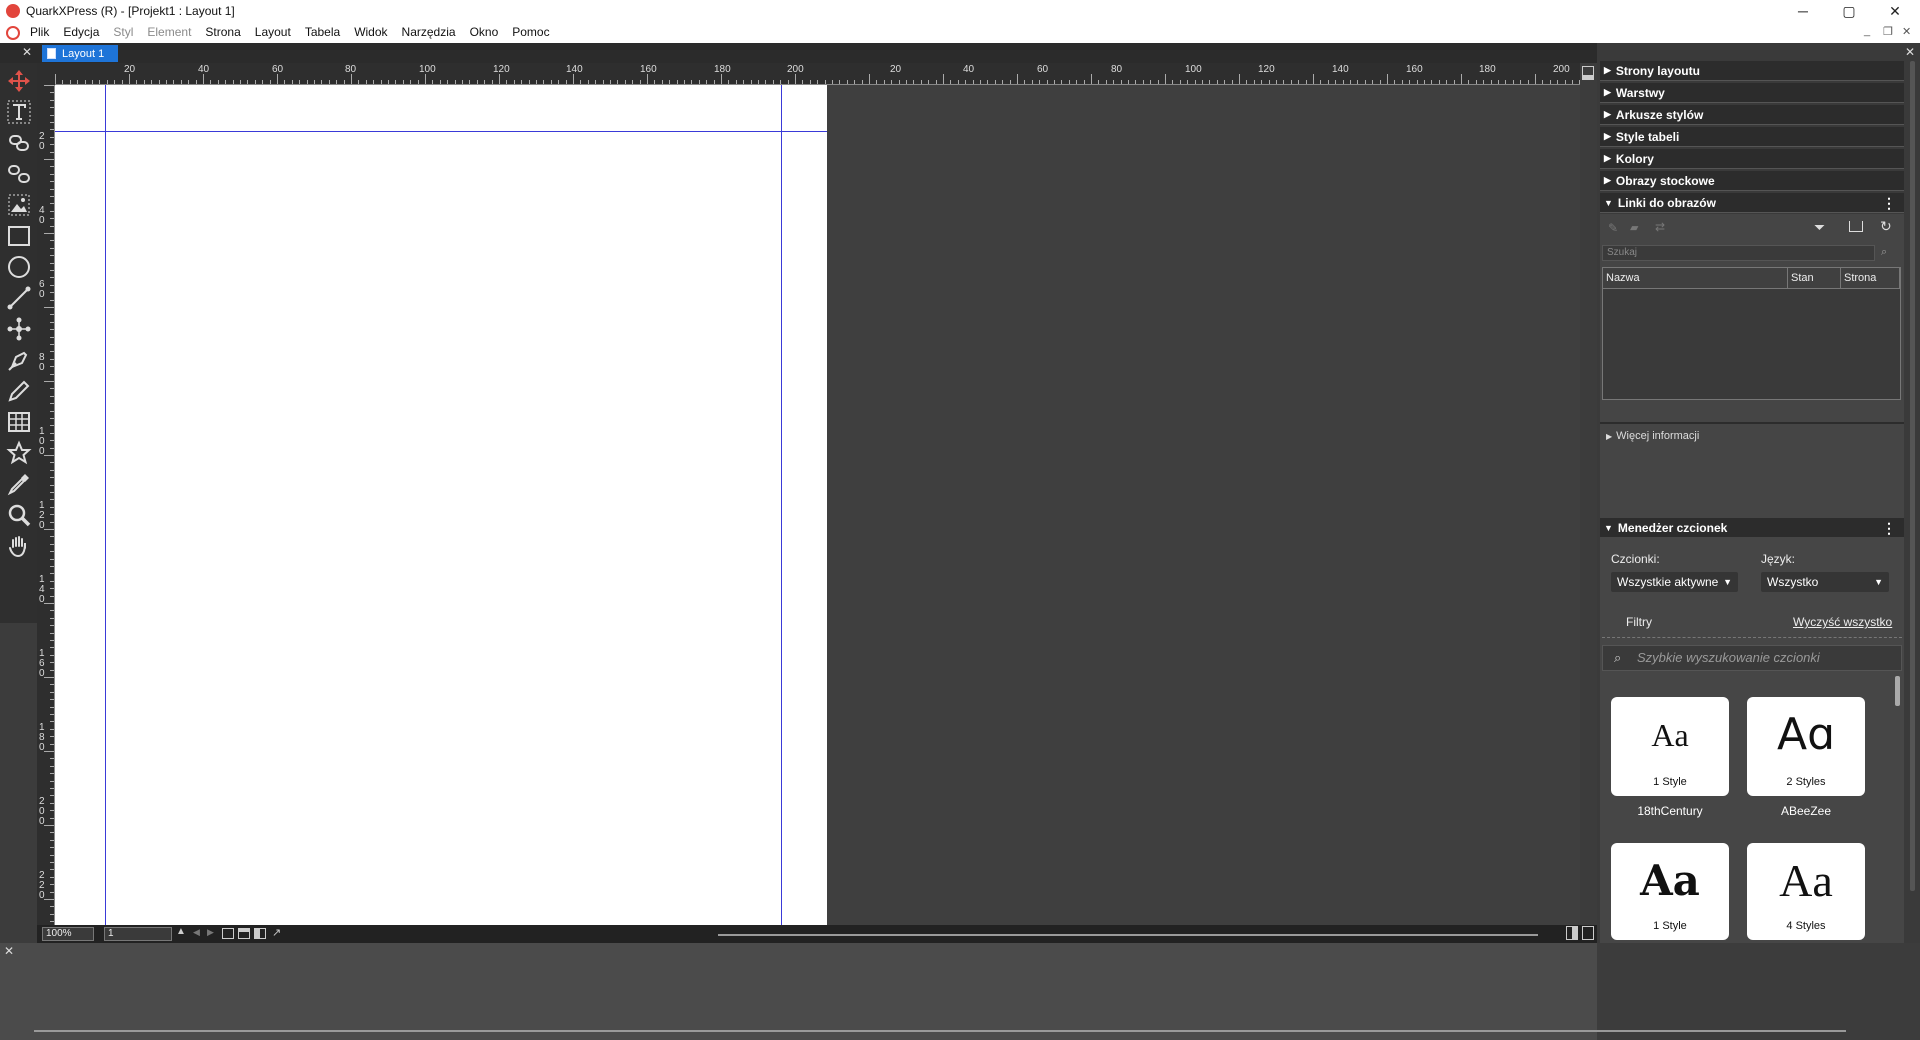 The height and width of the screenshot is (1040, 1920). What do you see at coordinates (1639, 622) in the screenshot?
I see `filters-toggle: Filtry` at bounding box center [1639, 622].